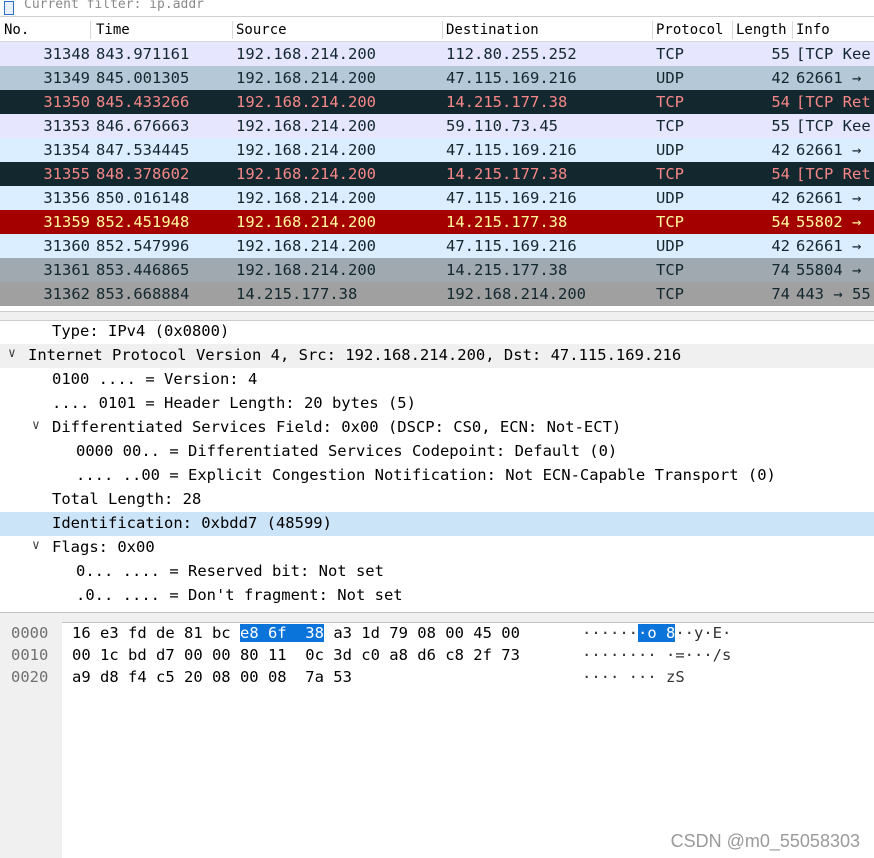 The image size is (874, 858). What do you see at coordinates (66, 270) in the screenshot?
I see `packet-number: 31361` at bounding box center [66, 270].